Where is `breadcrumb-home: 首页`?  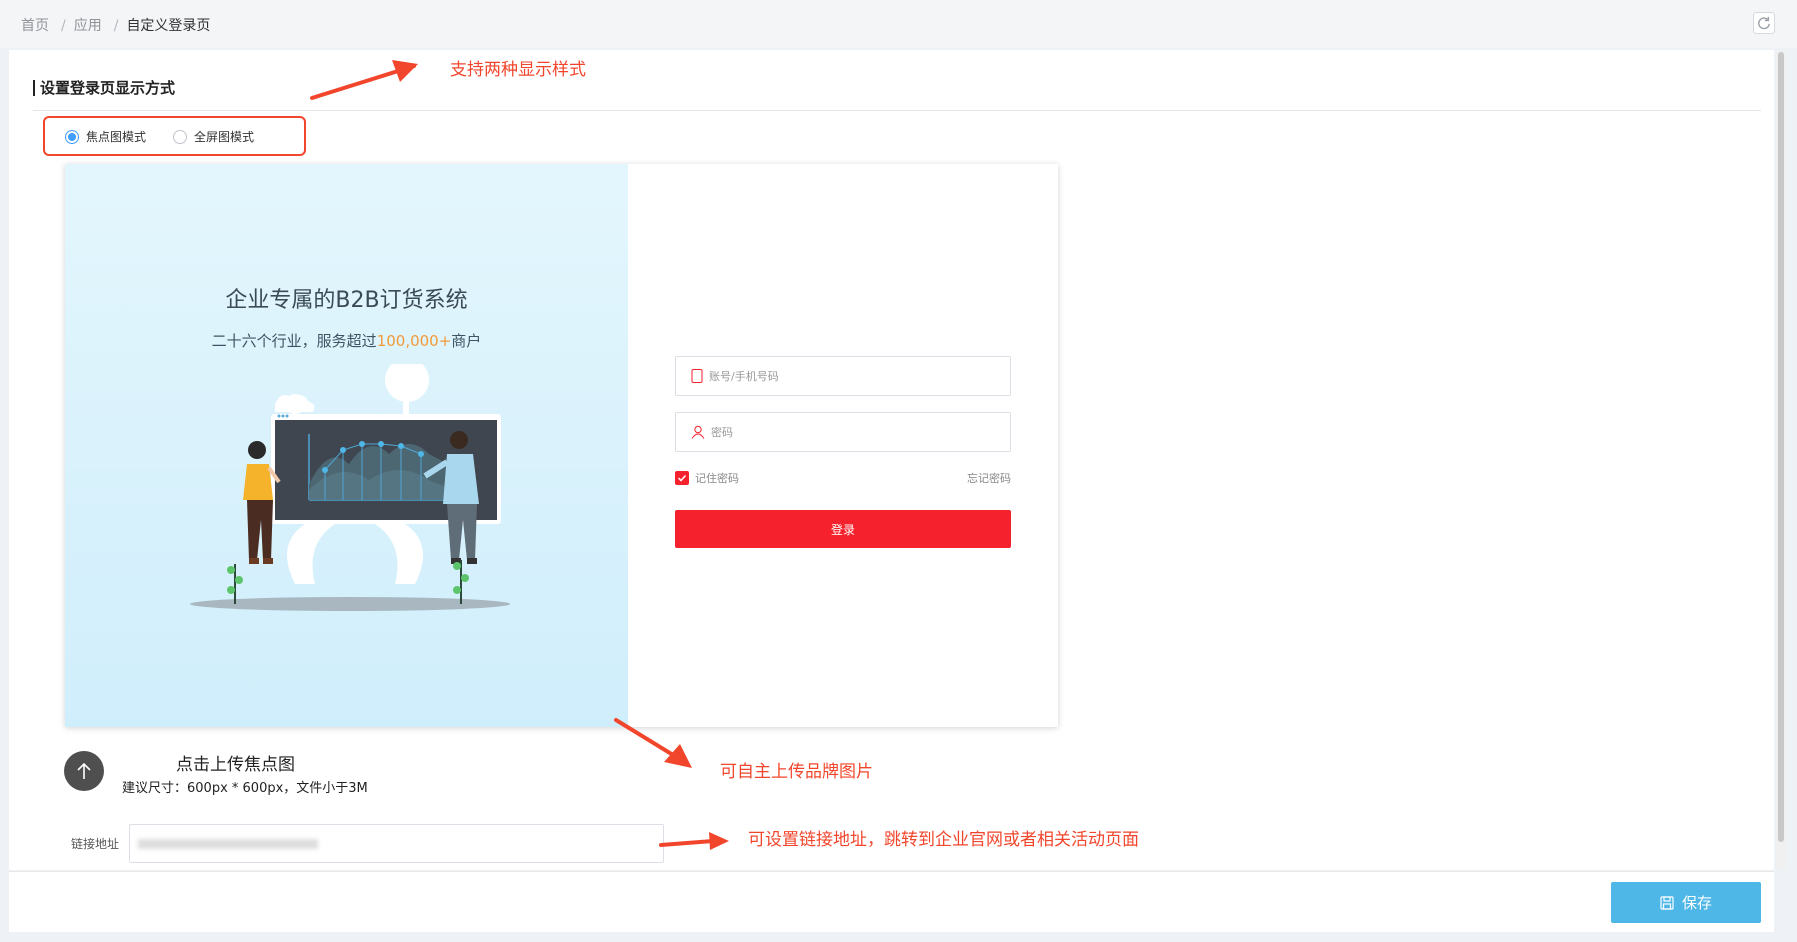
breadcrumb-home: 首页 is located at coordinates (35, 26).